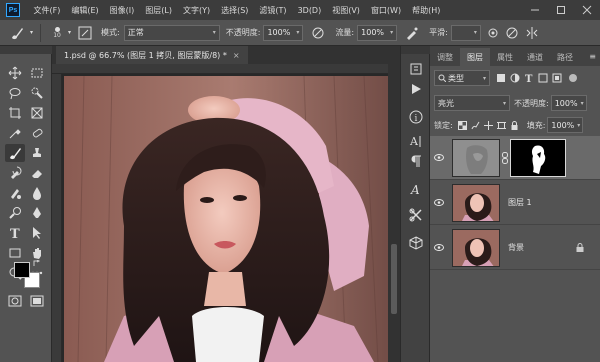 The image size is (600, 362). I want to click on filter-toggle-icon, so click(573, 78).